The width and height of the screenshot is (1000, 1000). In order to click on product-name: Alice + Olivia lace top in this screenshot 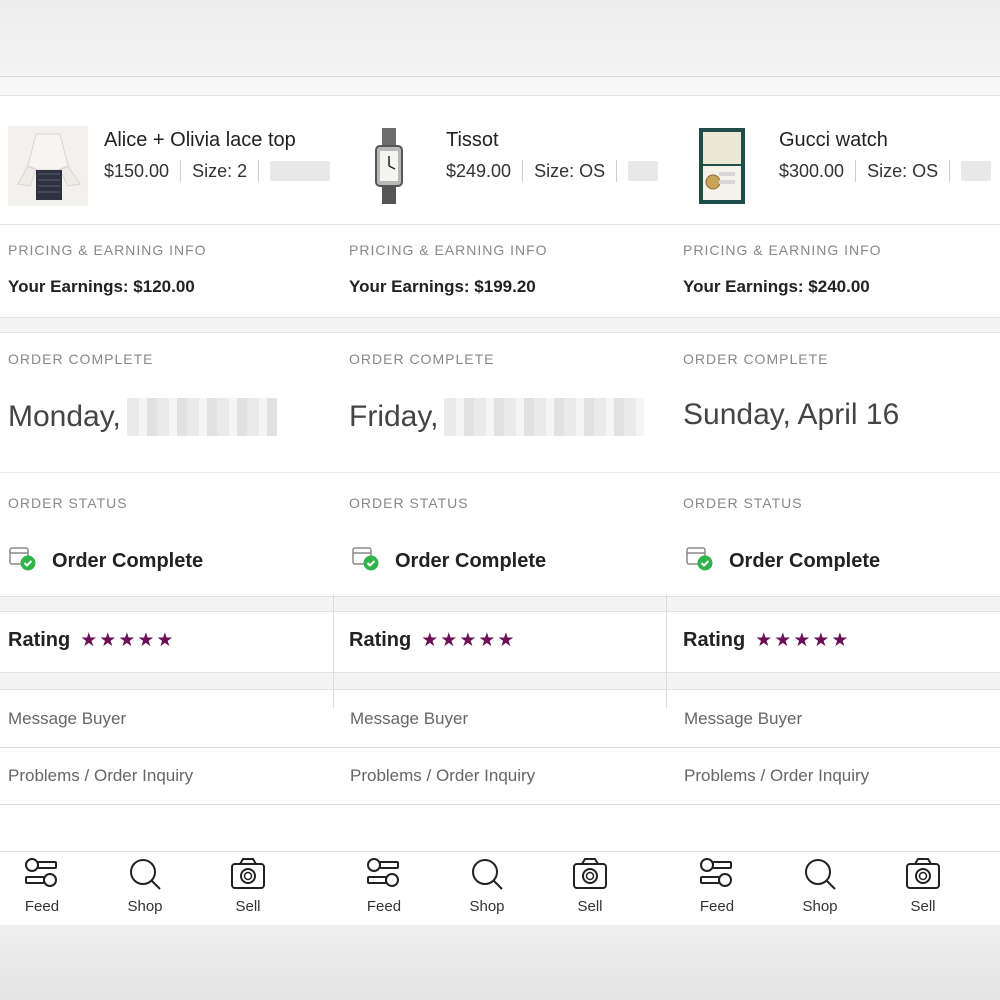, I will do `click(200, 140)`.